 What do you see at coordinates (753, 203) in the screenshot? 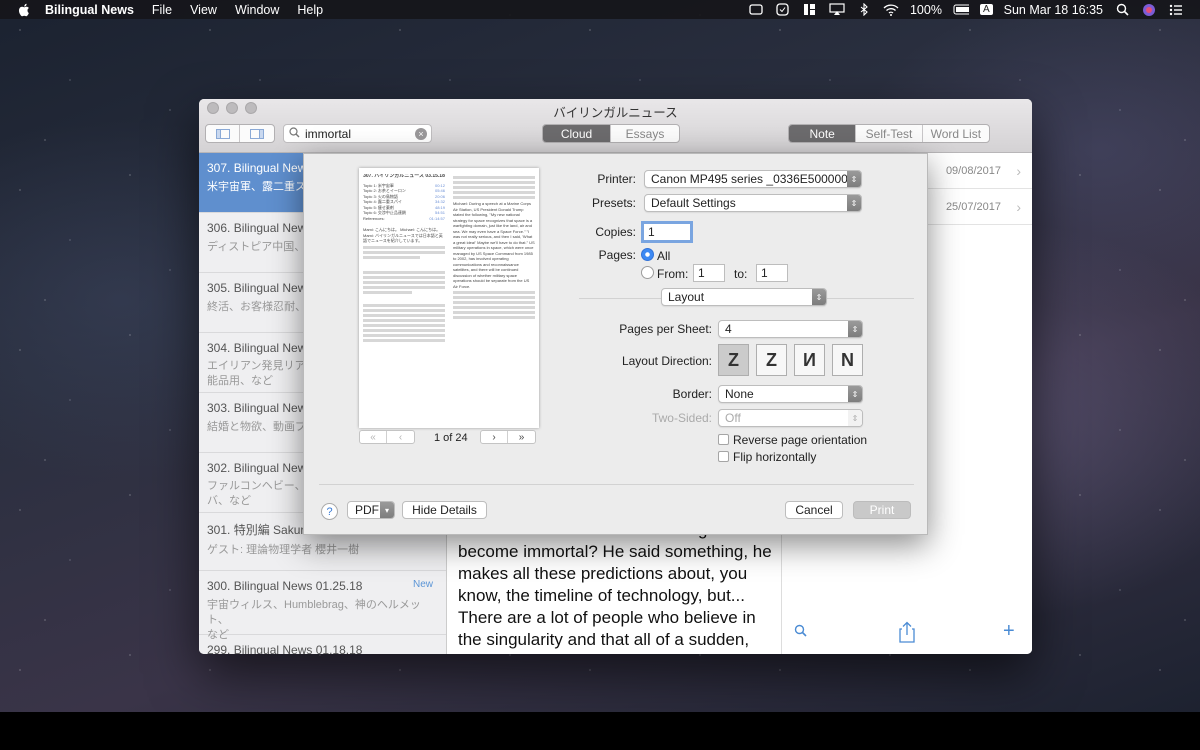
I see `presets-select: Default Settings ⇕` at bounding box center [753, 203].